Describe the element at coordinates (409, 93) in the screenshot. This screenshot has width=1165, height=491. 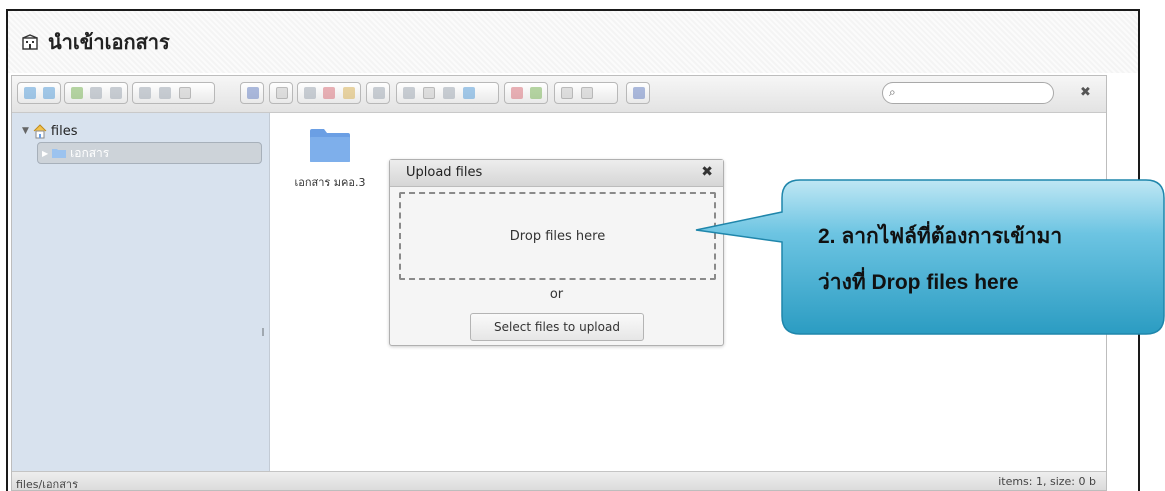
I see `duplicate-icon` at that location.